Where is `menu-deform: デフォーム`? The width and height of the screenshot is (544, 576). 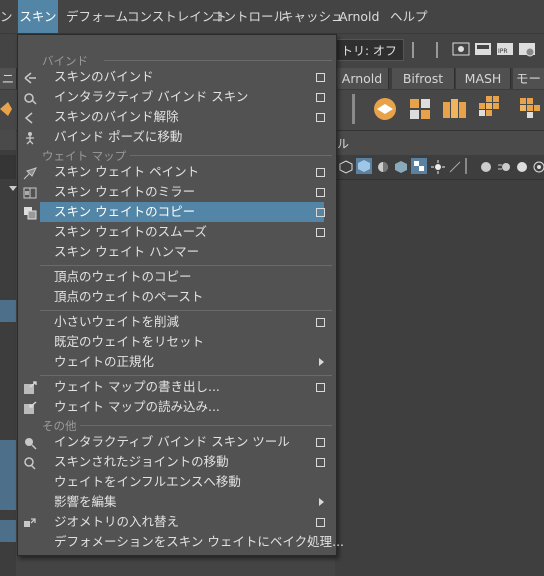 menu-deform: デフォーム is located at coordinates (97, 16).